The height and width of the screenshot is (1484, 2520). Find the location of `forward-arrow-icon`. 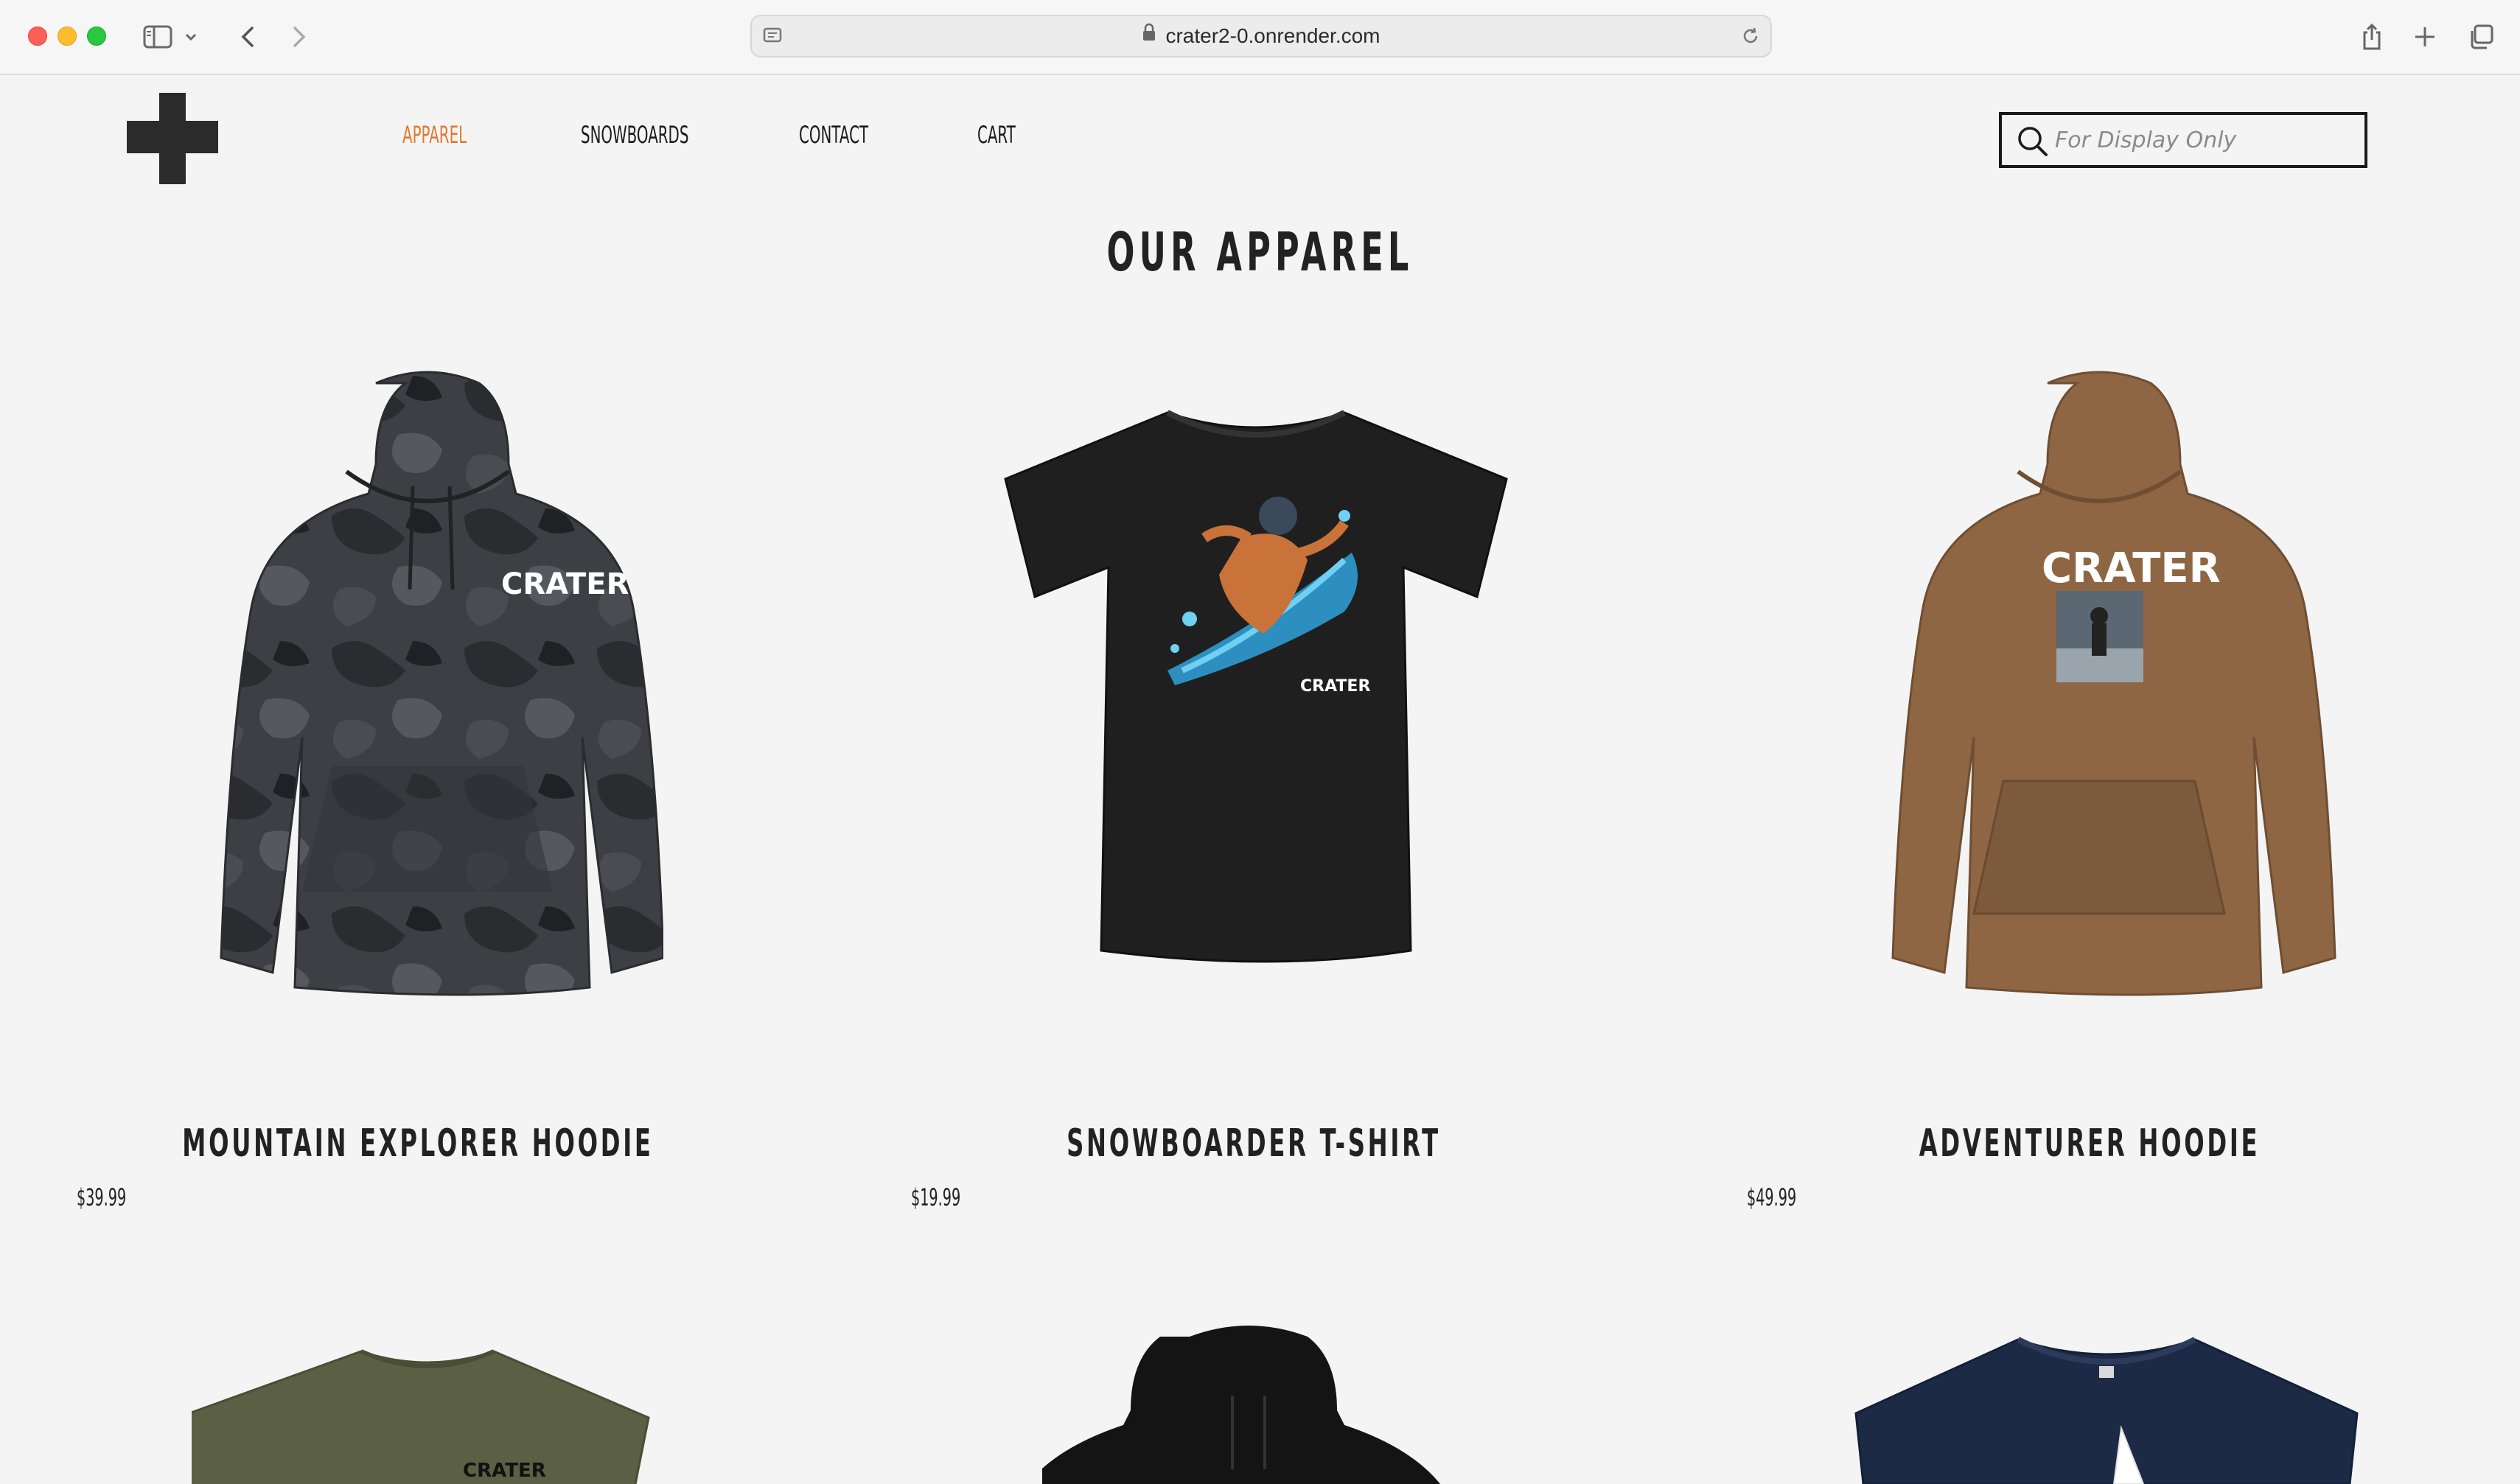

forward-arrow-icon is located at coordinates (299, 37).